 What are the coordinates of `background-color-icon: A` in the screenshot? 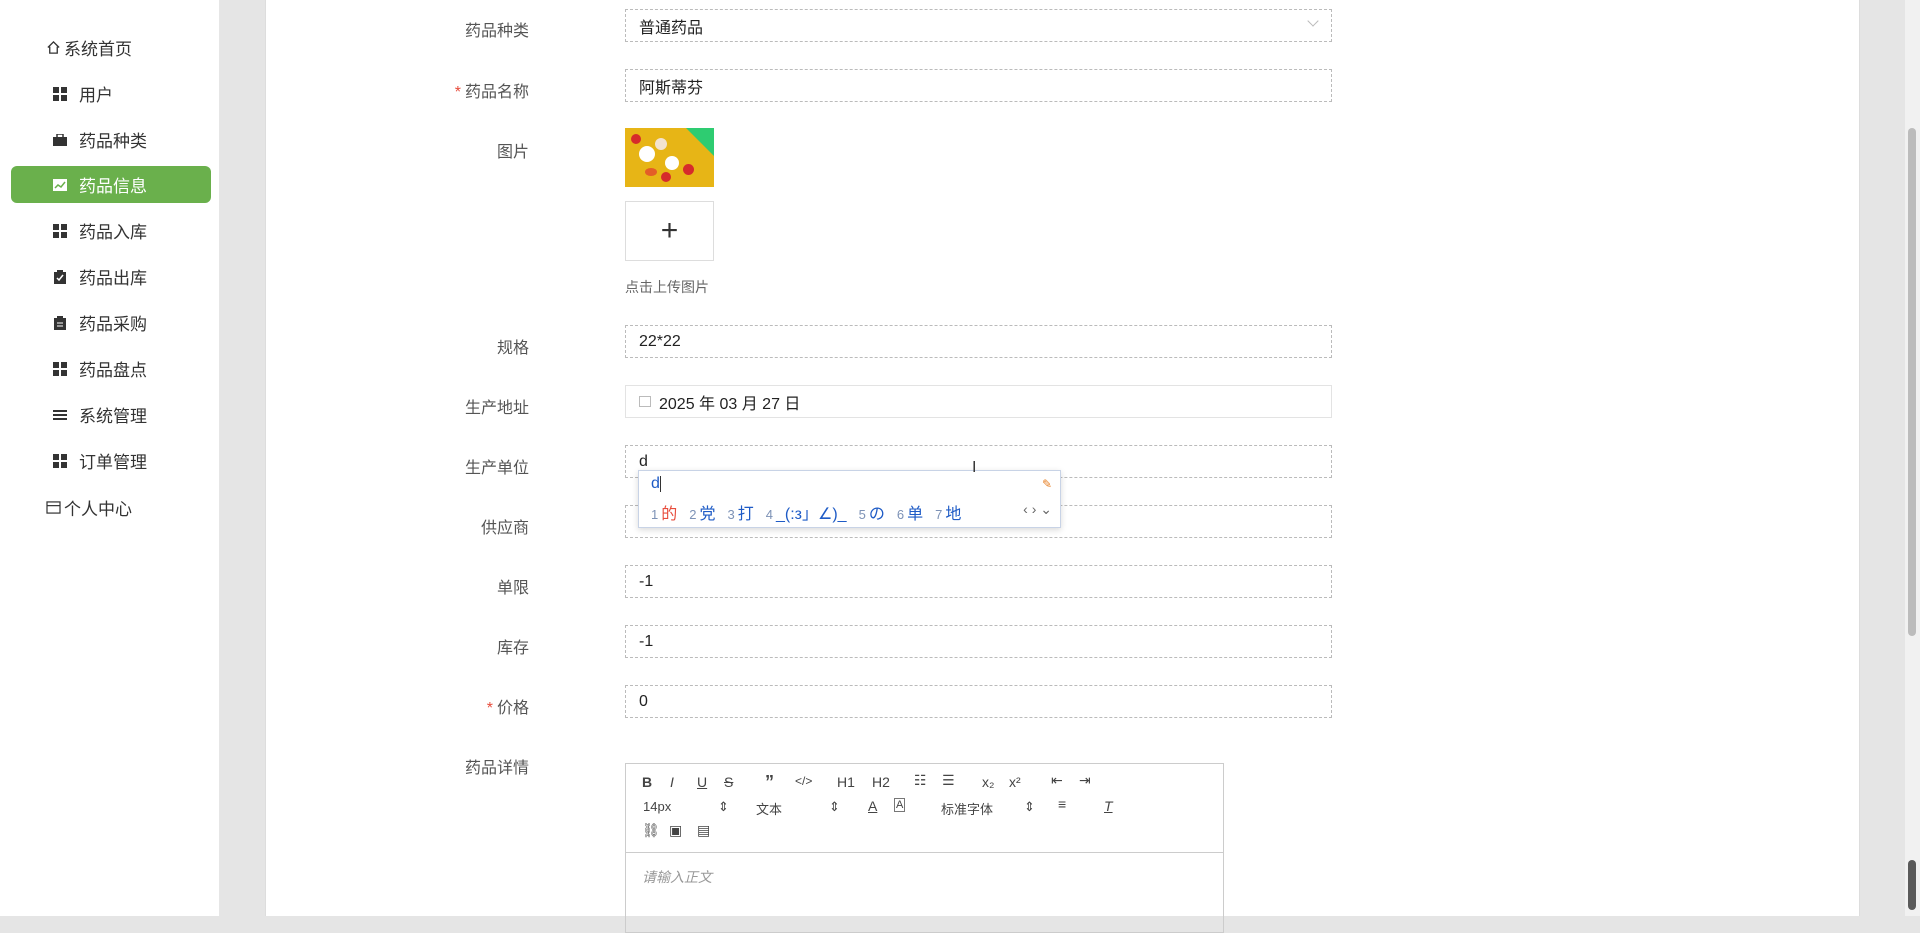 It's located at (900, 805).